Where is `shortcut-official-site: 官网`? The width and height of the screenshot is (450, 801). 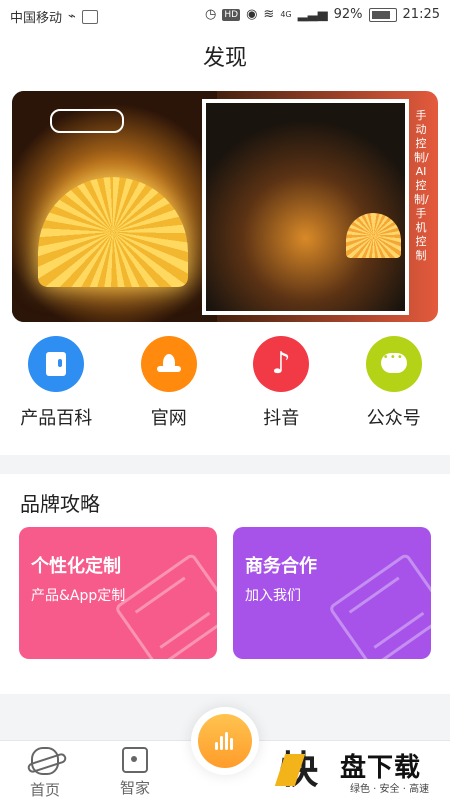 shortcut-official-site: 官网 is located at coordinates (169, 391).